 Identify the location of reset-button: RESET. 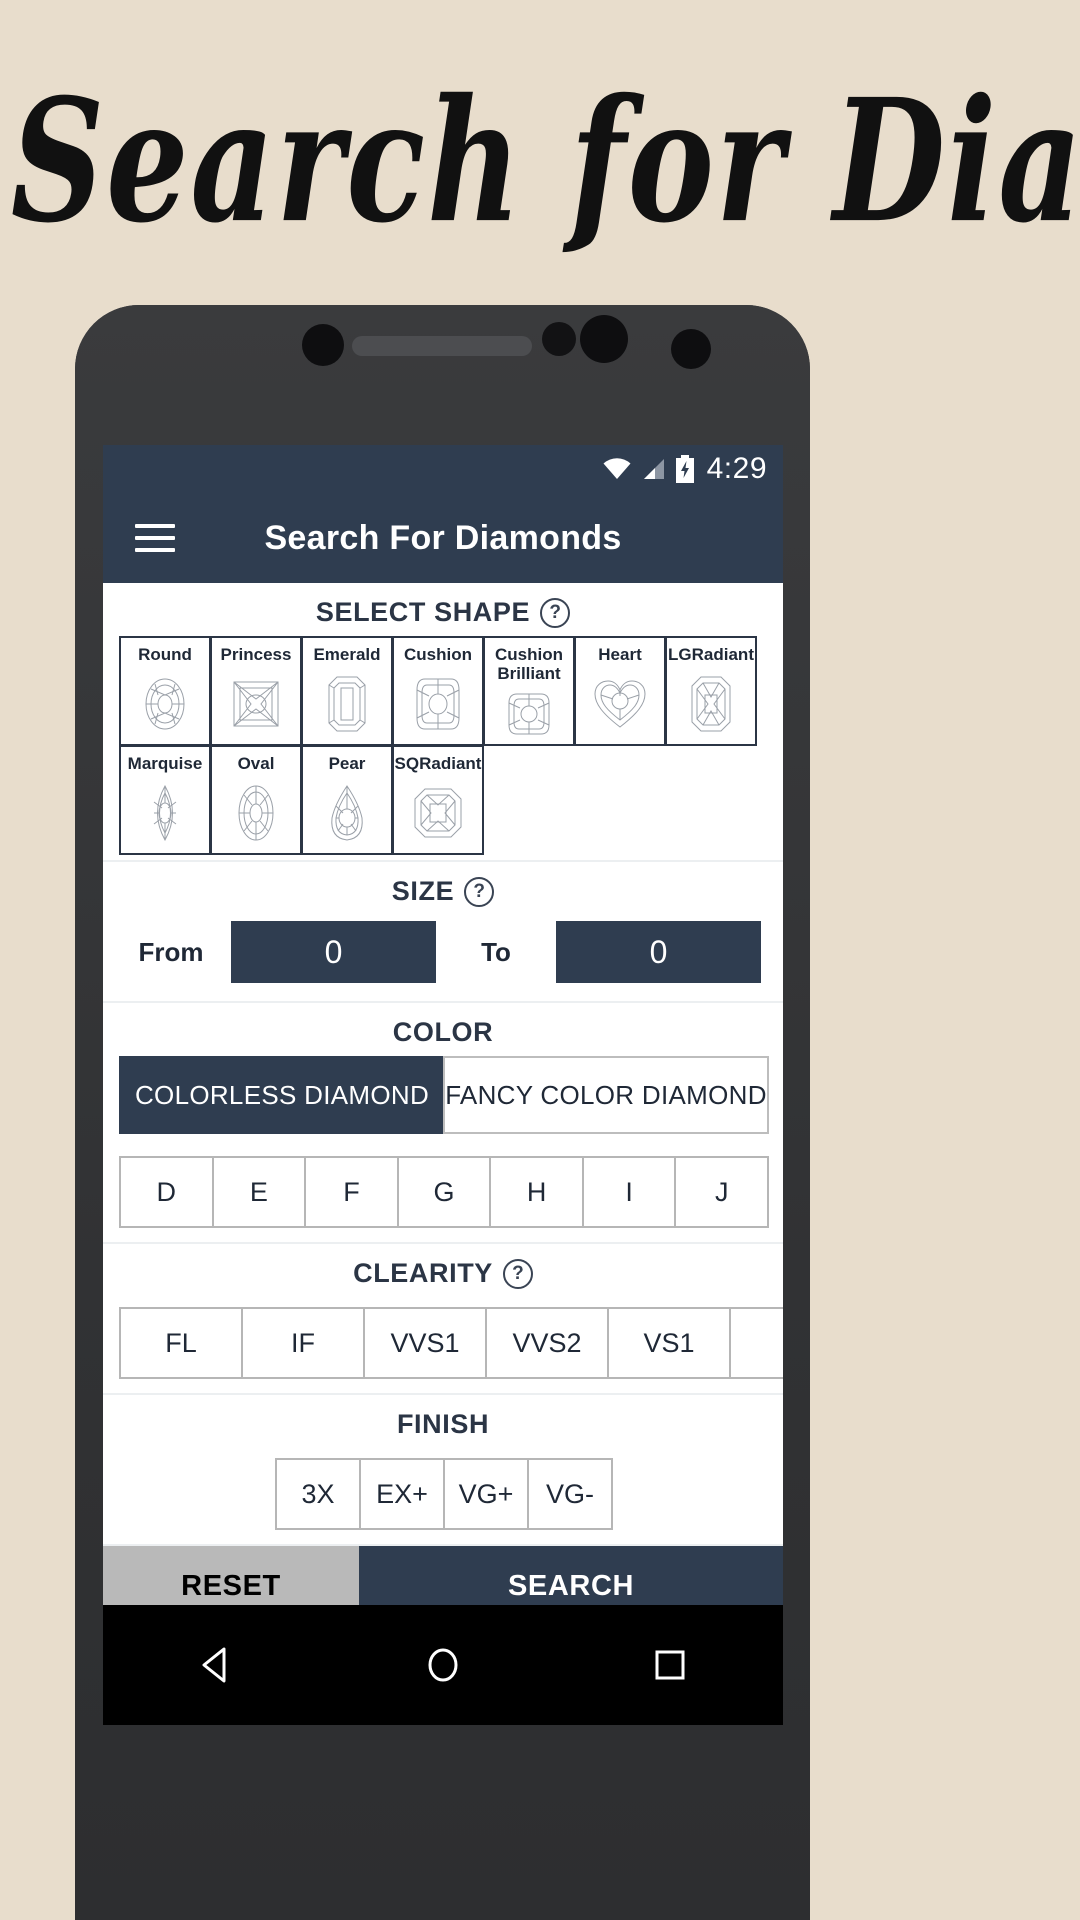
(231, 1575).